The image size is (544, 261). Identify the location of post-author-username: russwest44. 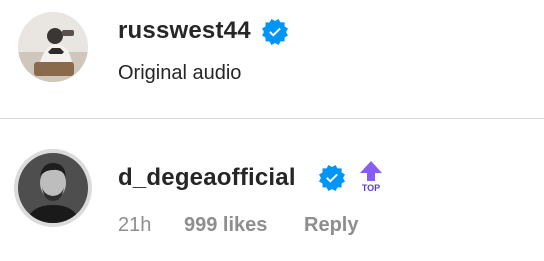
(184, 31).